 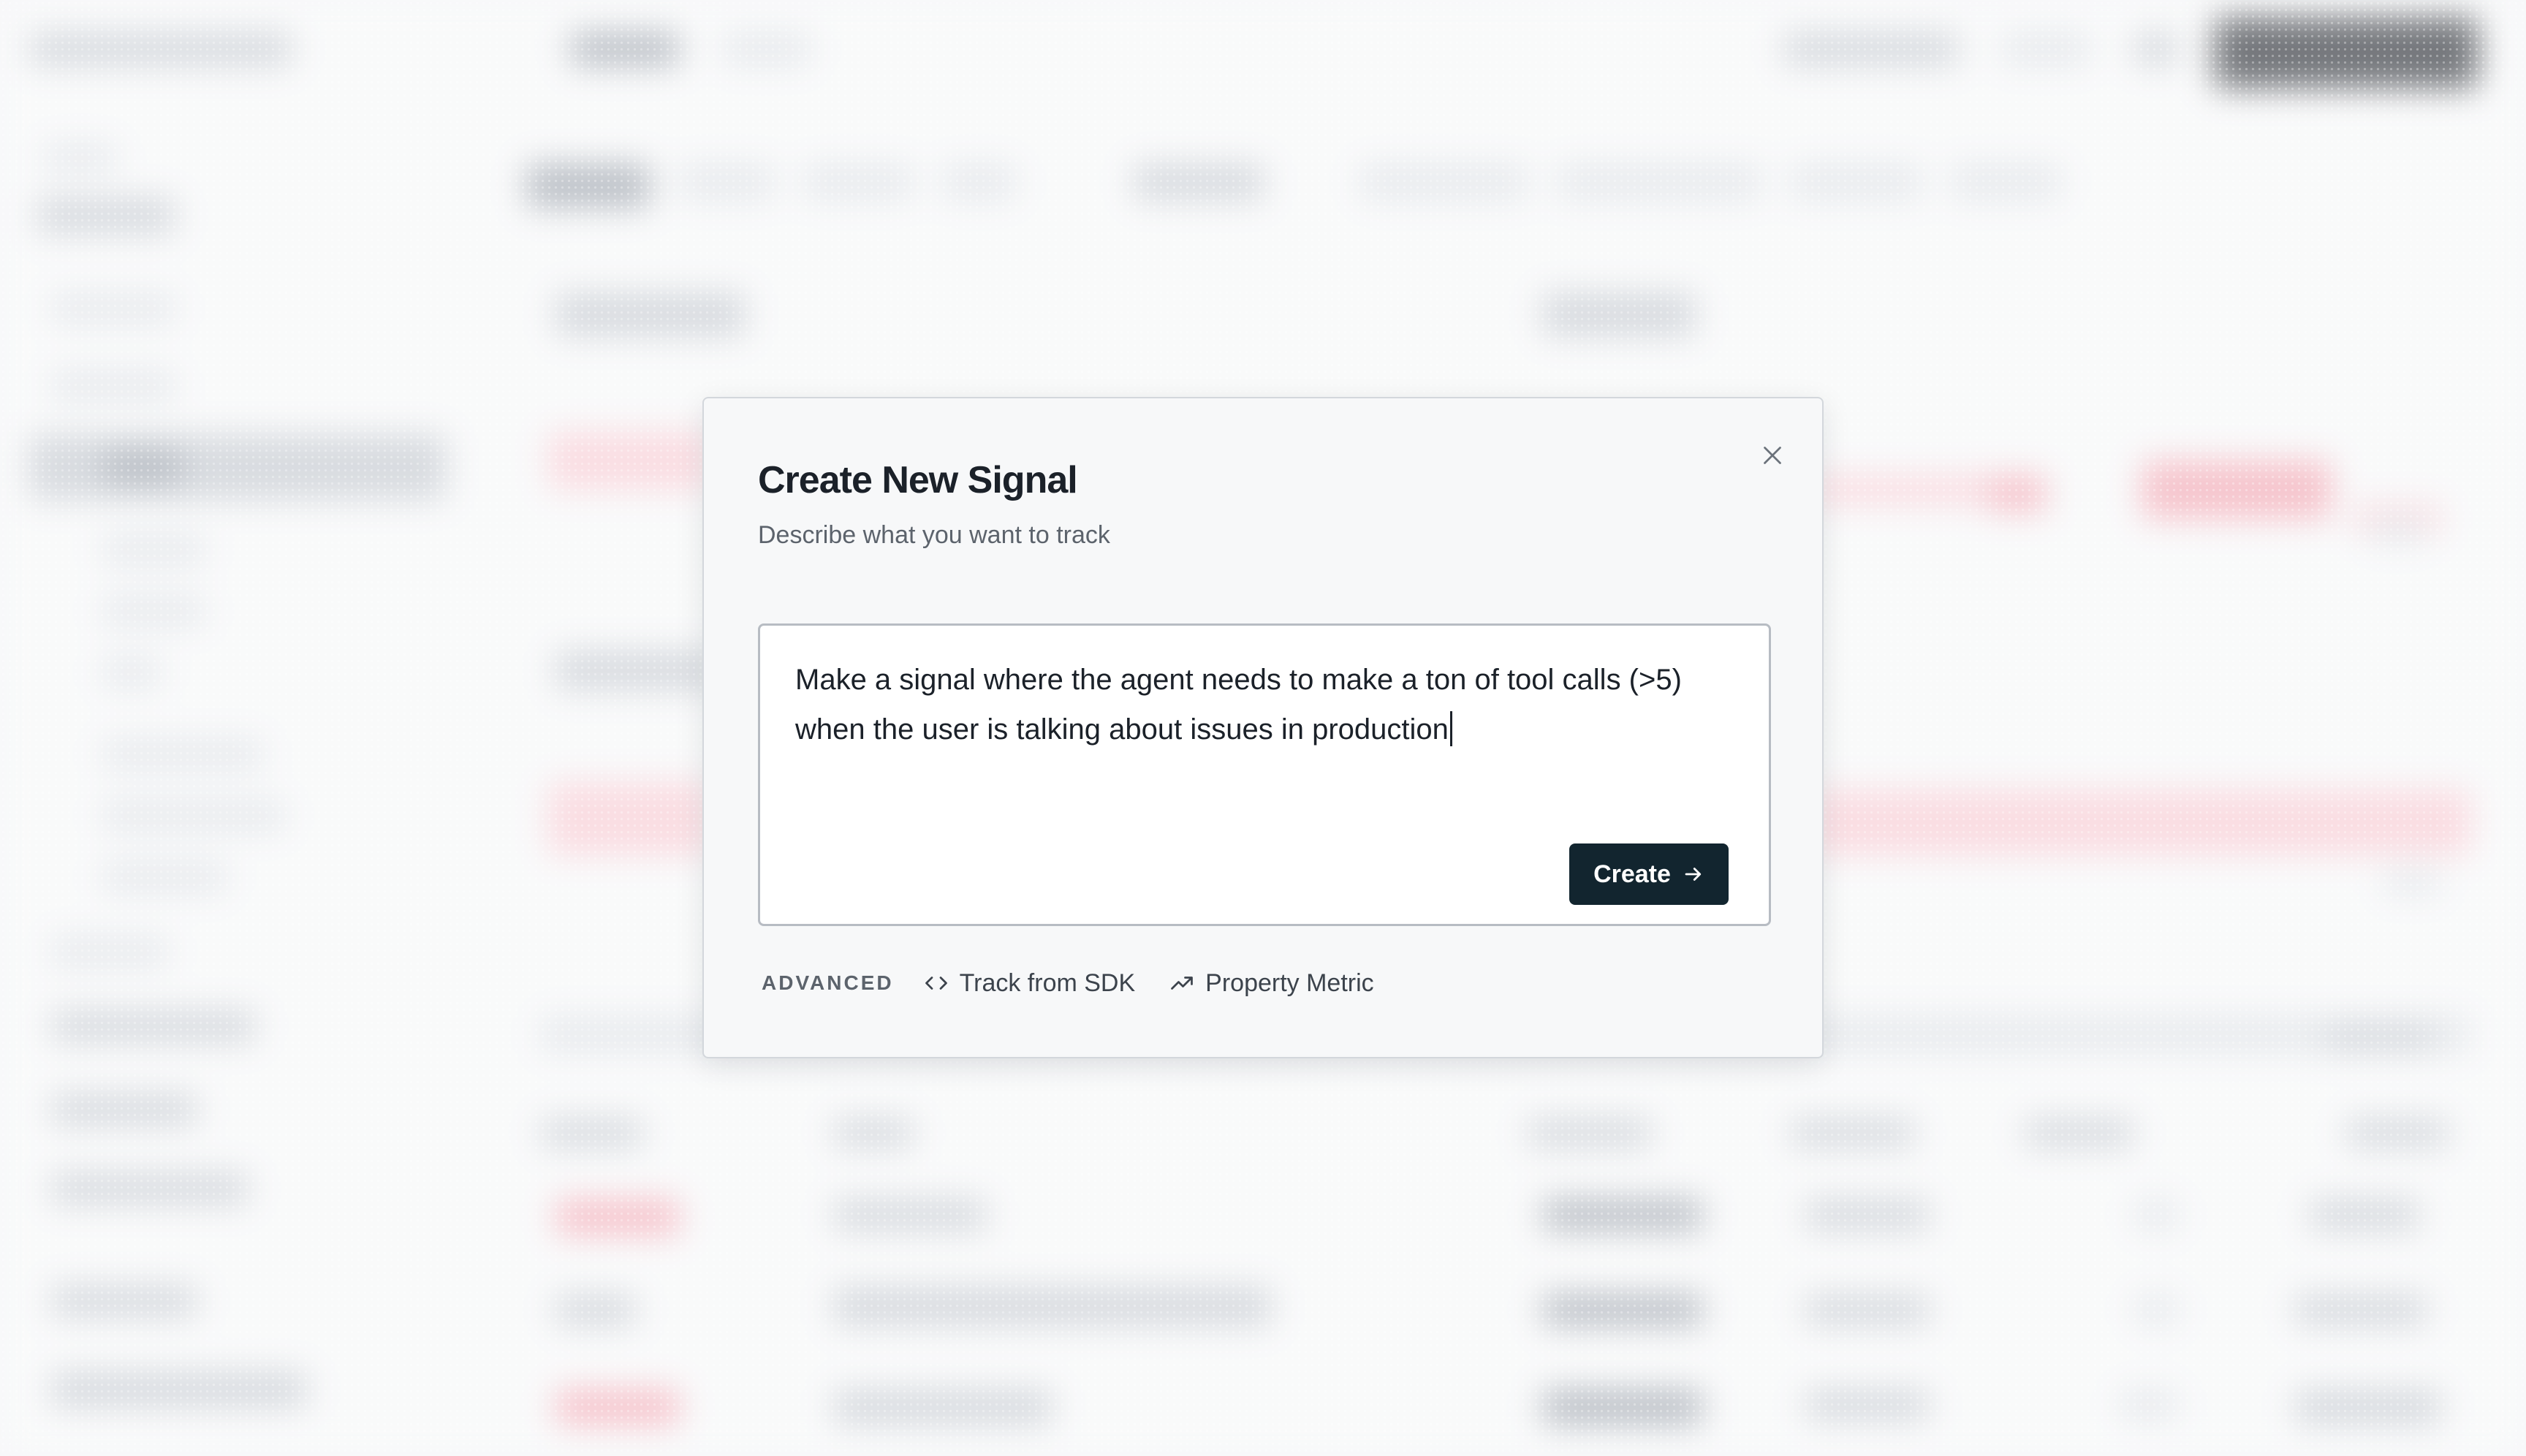 What do you see at coordinates (828, 982) in the screenshot?
I see `advanced-label: ADVANCED` at bounding box center [828, 982].